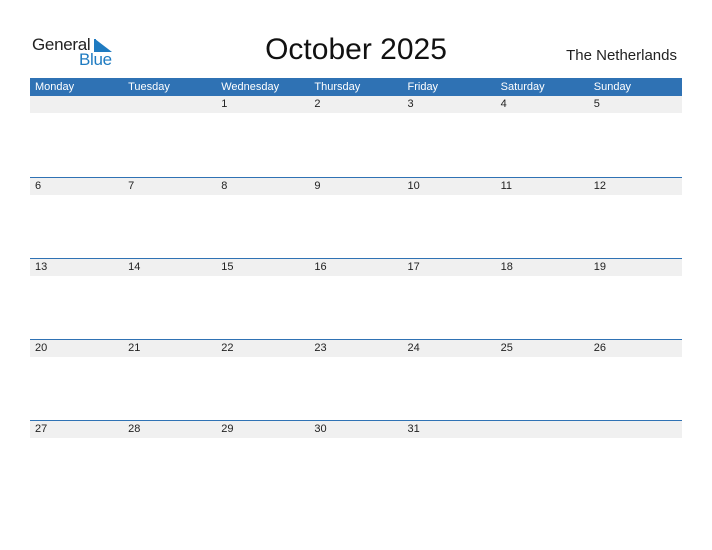 The image size is (712, 550). What do you see at coordinates (506, 348) in the screenshot?
I see `day-cell: 25` at bounding box center [506, 348].